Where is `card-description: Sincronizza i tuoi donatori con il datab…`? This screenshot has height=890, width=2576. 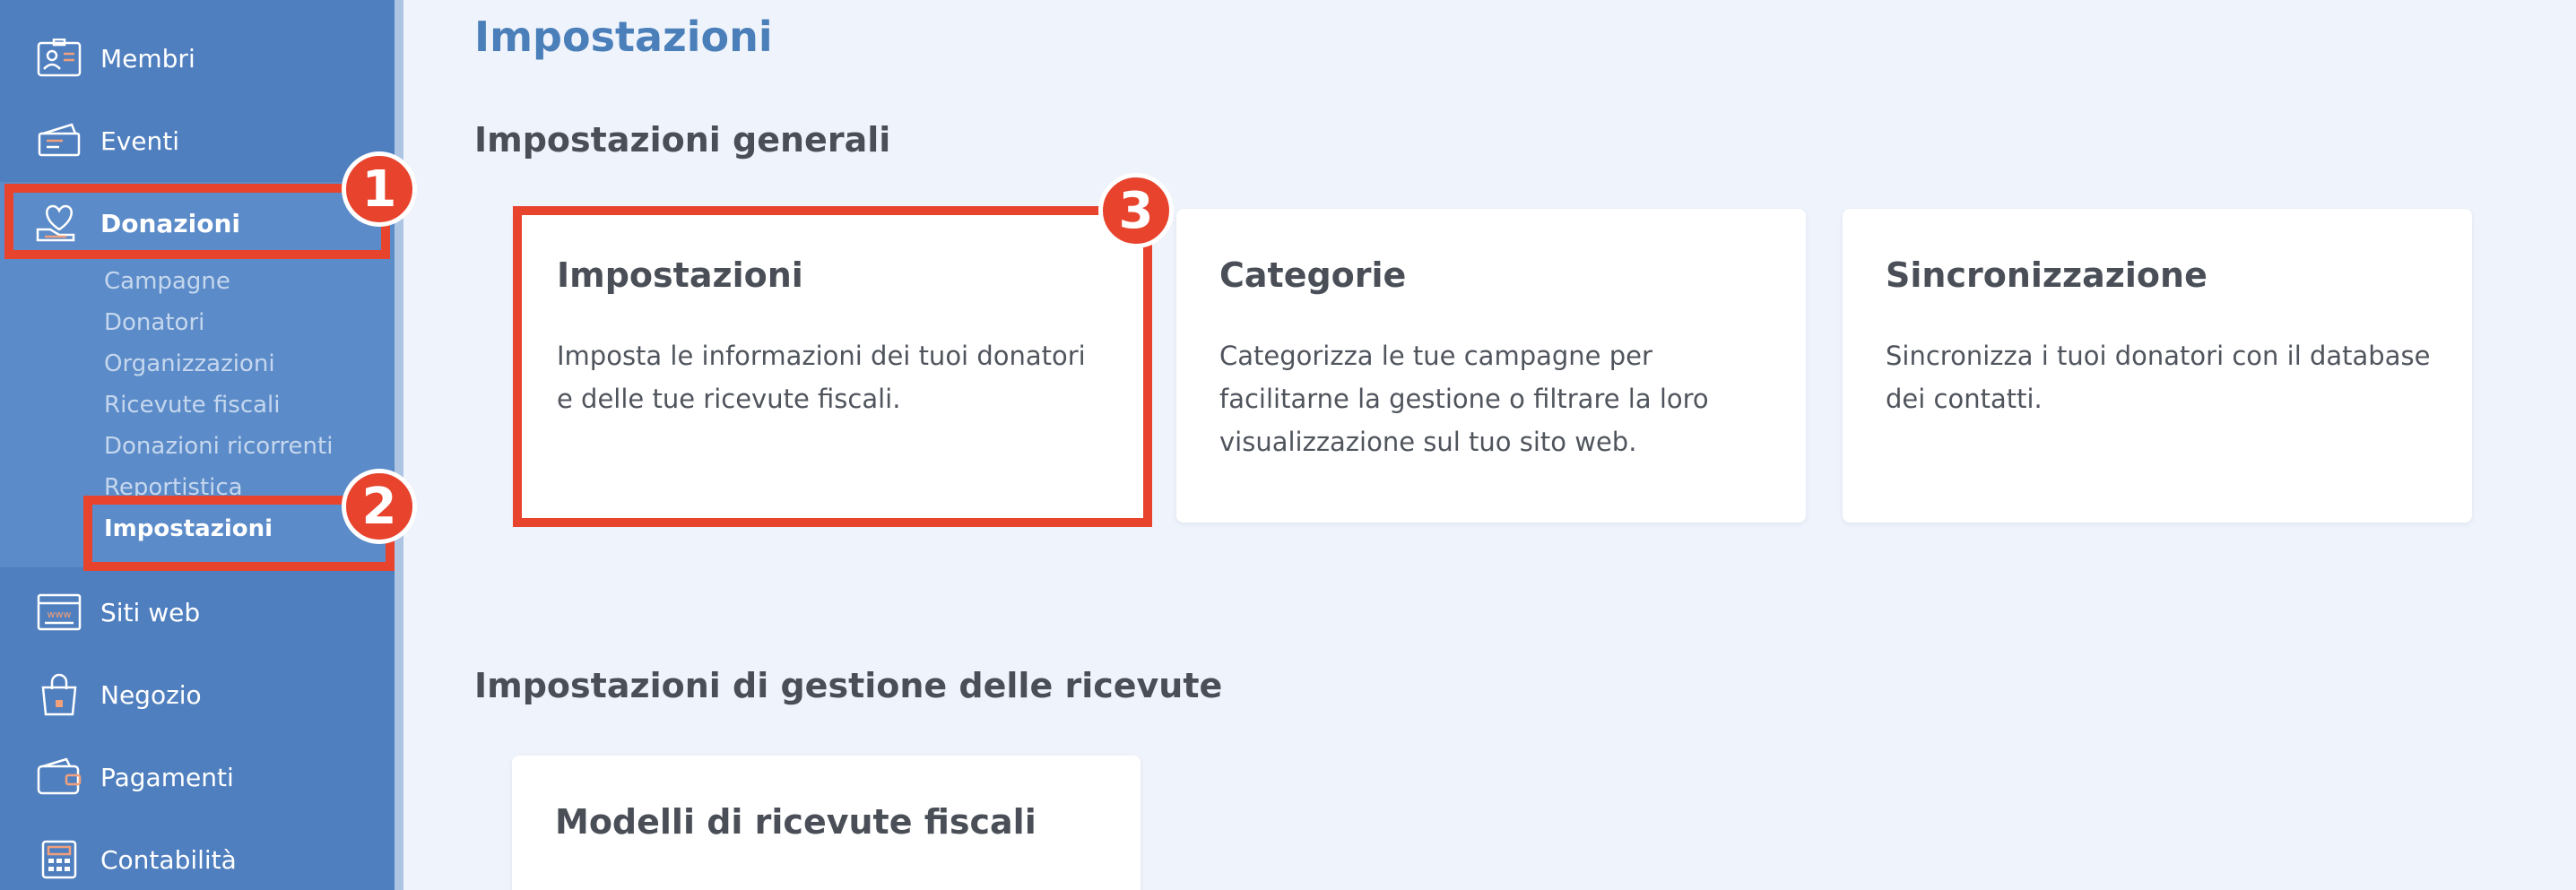
card-description: Sincronizza i tuoi donatori con il datab… is located at coordinates (2158, 378).